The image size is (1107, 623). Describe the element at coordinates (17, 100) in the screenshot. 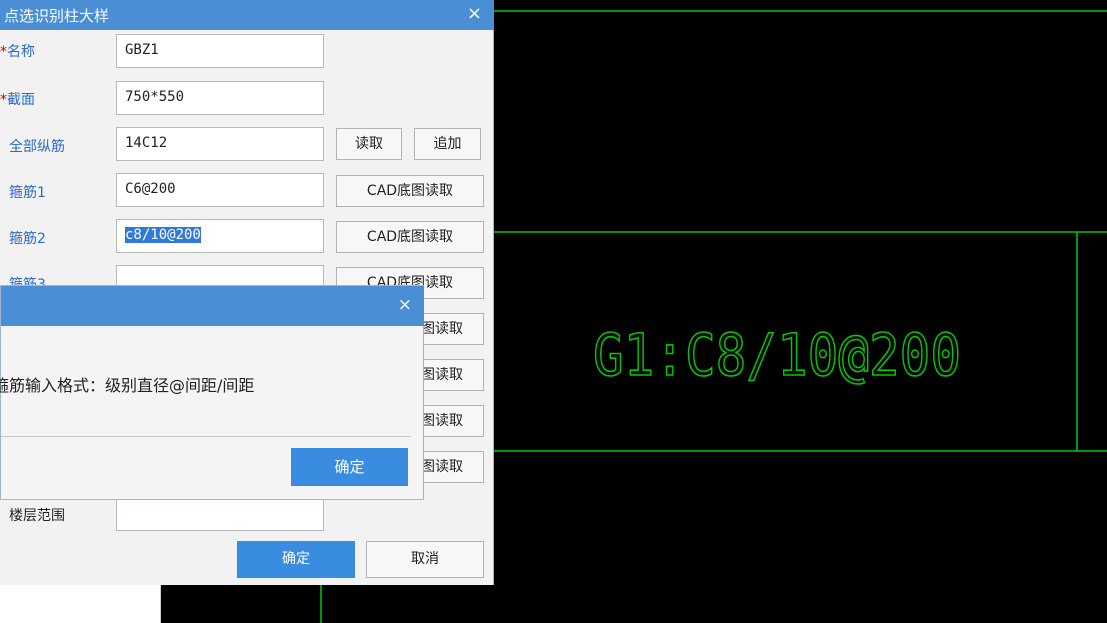

I see `section-label: *截面` at that location.